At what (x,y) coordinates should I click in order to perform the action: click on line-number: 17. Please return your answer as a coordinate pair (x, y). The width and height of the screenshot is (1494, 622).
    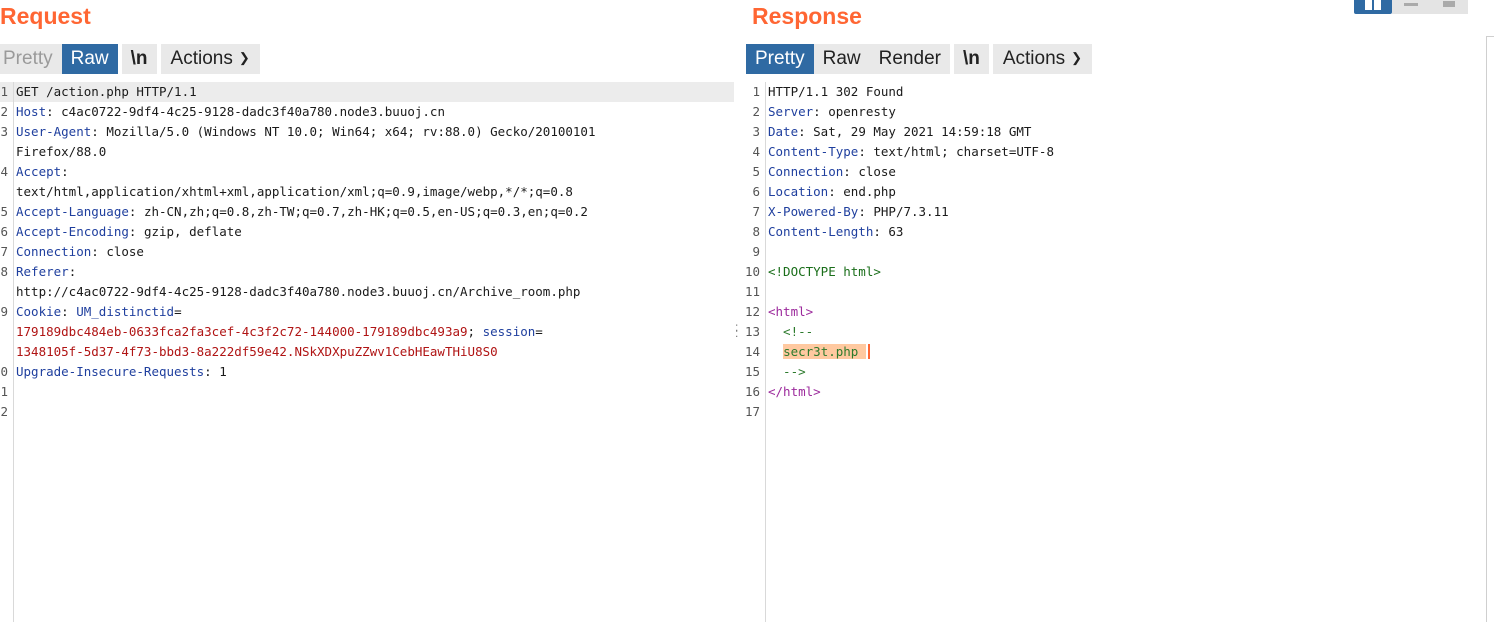
    Looking at the image, I should click on (752, 411).